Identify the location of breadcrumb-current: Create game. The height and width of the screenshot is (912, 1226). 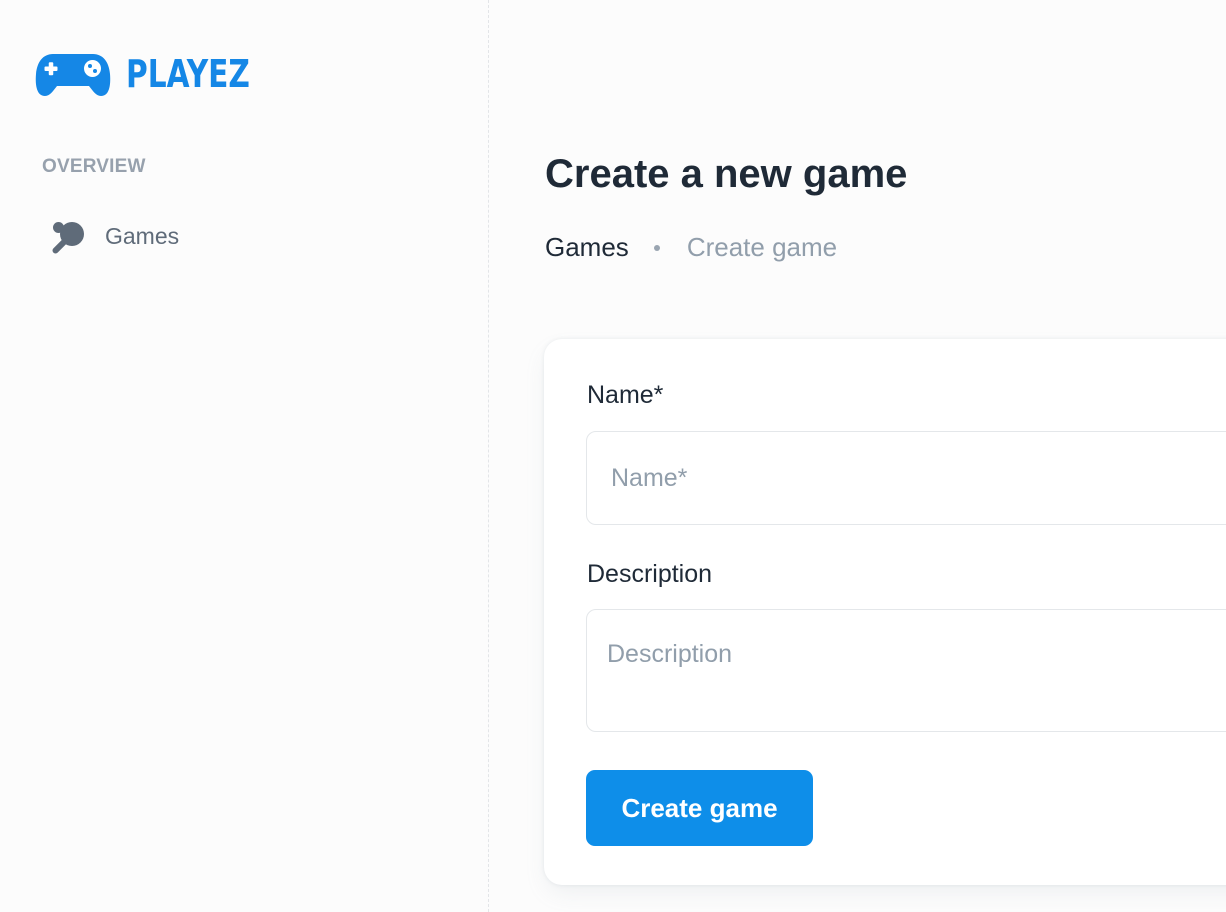
(762, 247).